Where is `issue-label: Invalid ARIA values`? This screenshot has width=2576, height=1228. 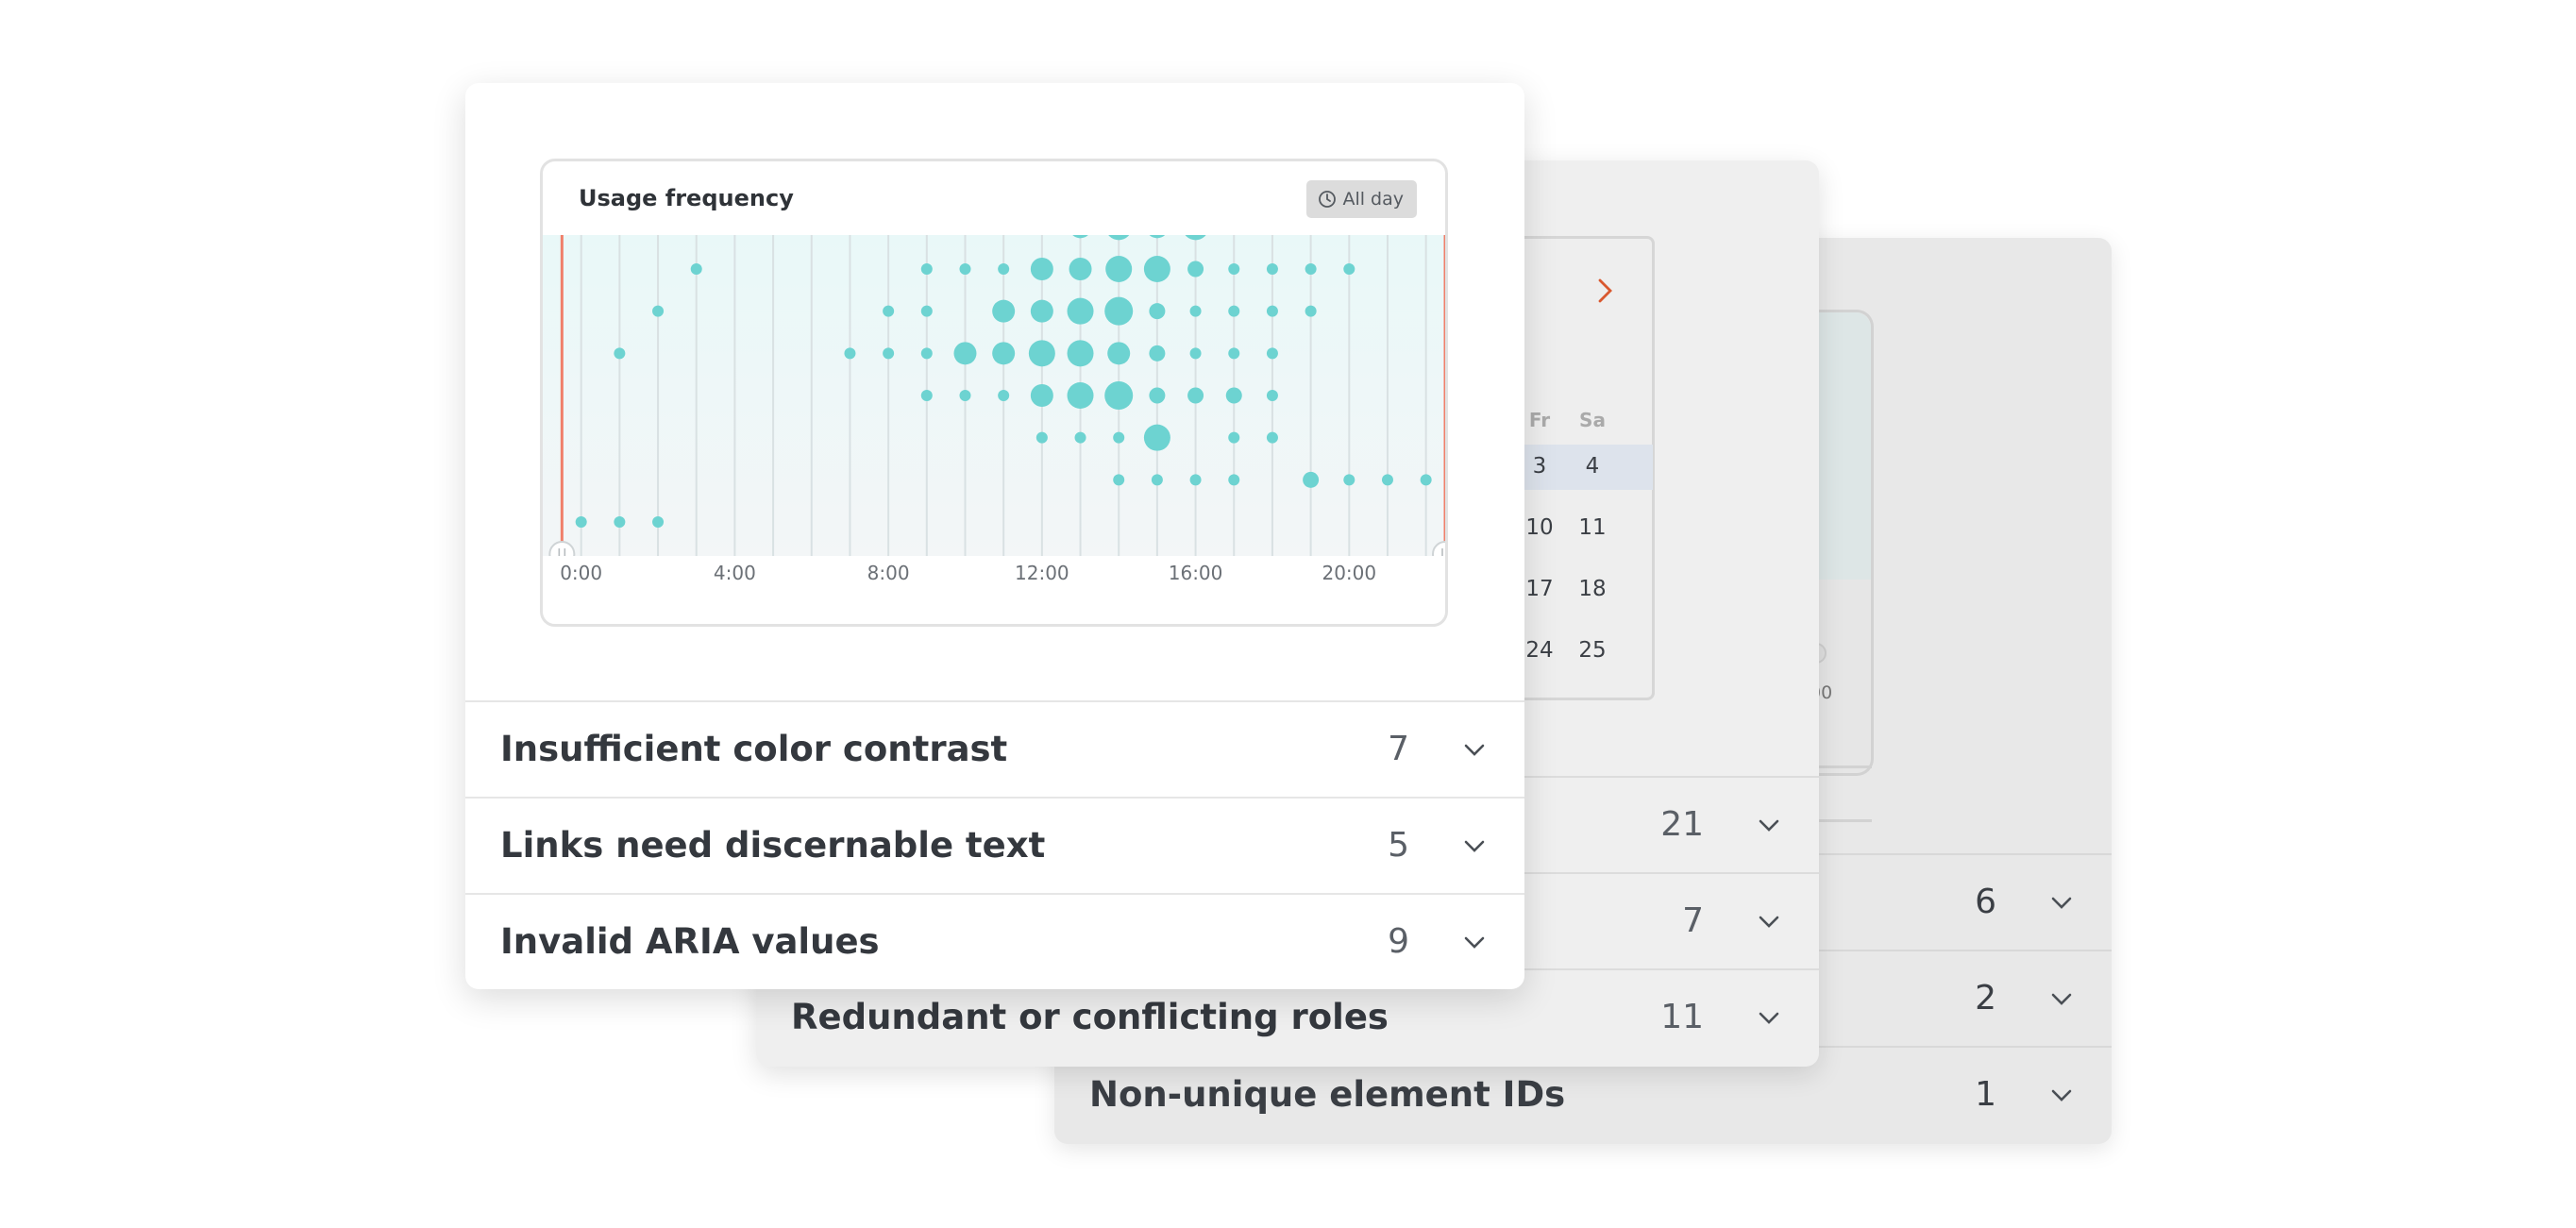
issue-label: Invalid ARIA values is located at coordinates (690, 941).